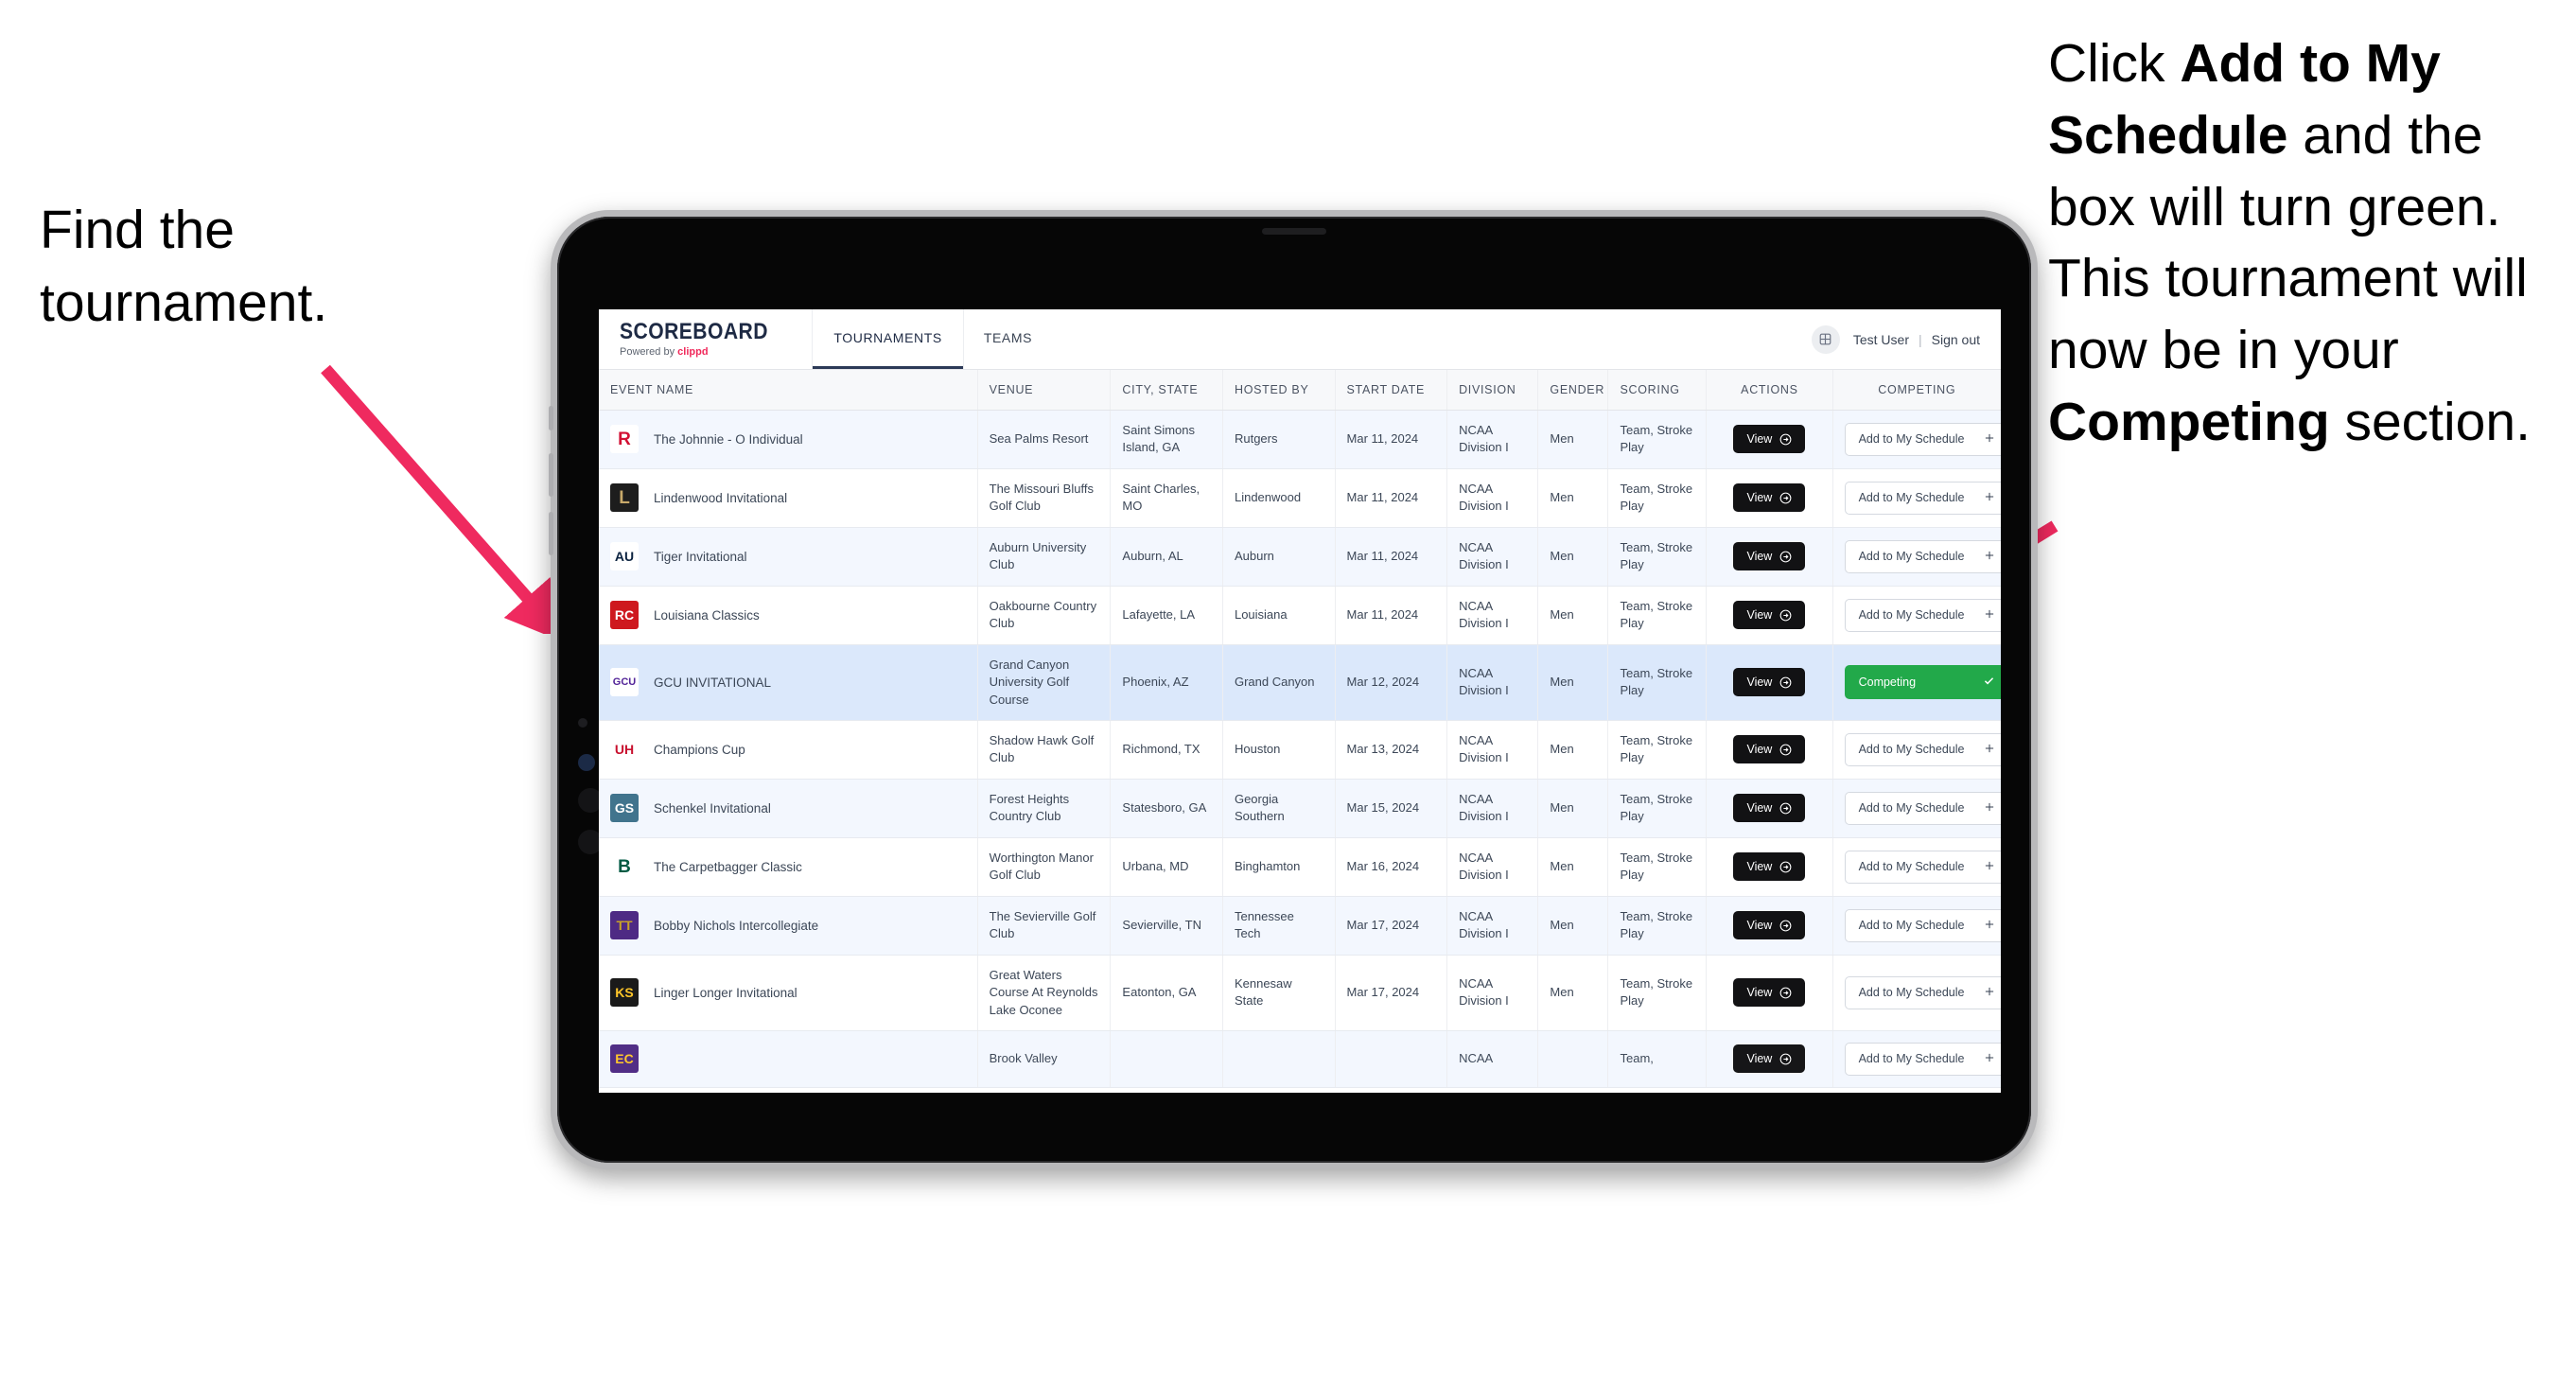 The width and height of the screenshot is (2576, 1386). I want to click on event-name-text: Tiger Invitational, so click(701, 556).